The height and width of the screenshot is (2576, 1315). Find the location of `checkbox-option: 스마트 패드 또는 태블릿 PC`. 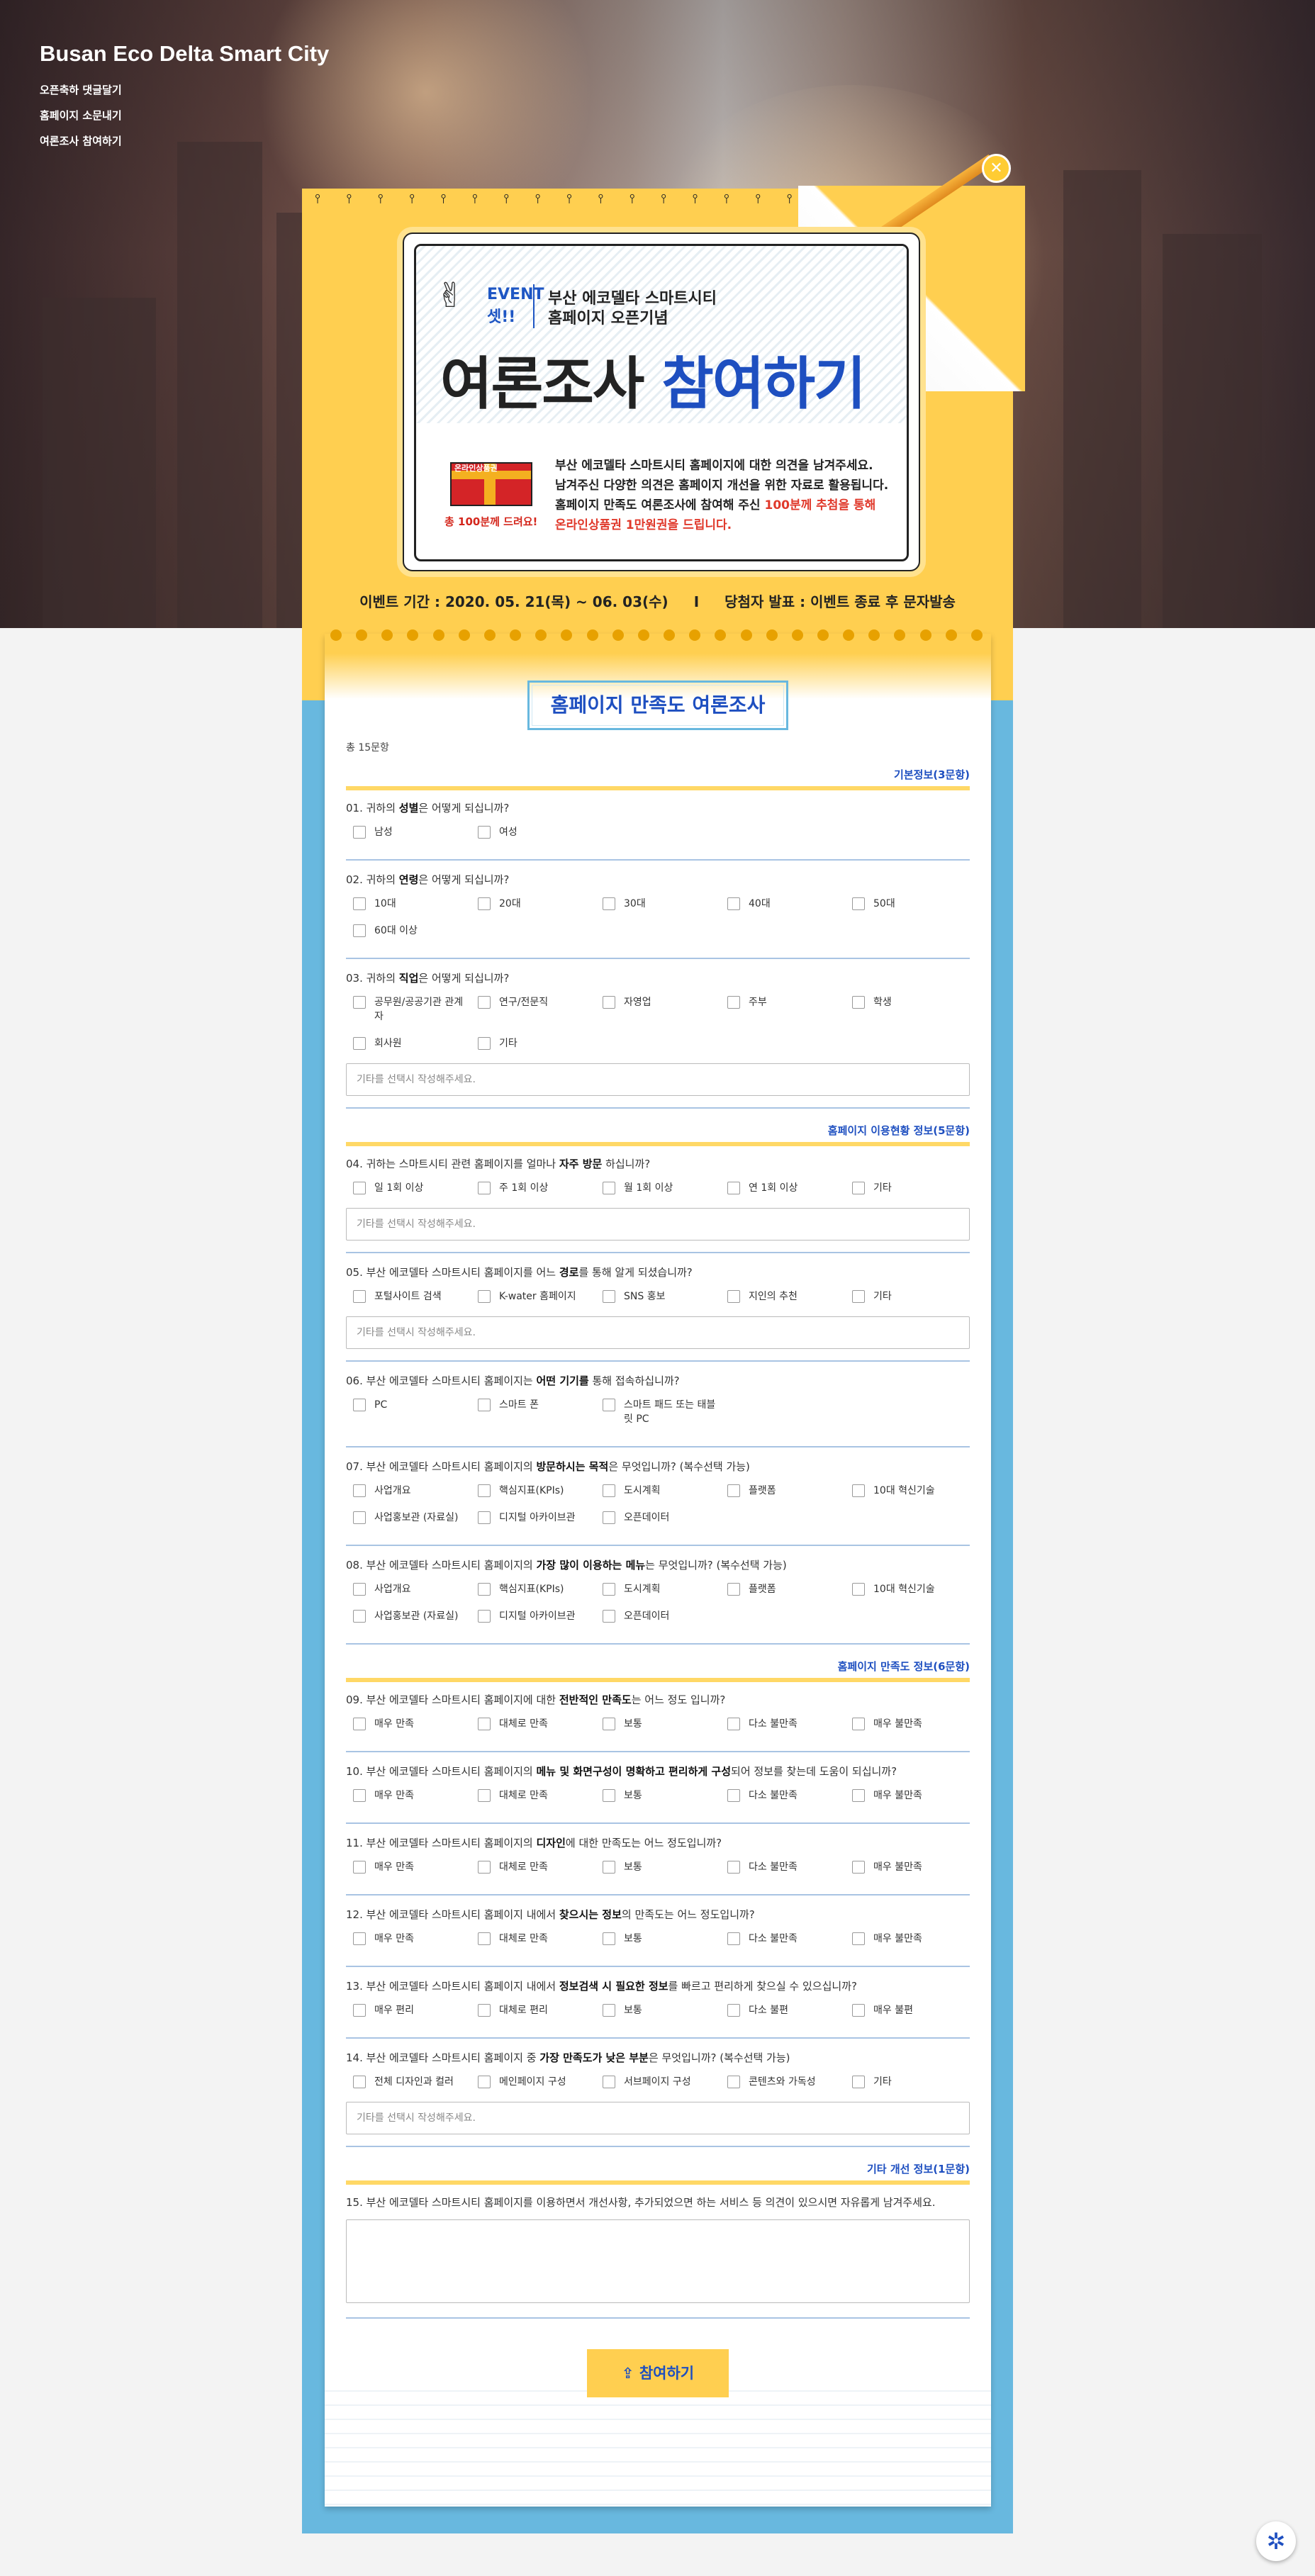

checkbox-option: 스마트 패드 또는 태블릿 PC is located at coordinates (657, 1412).